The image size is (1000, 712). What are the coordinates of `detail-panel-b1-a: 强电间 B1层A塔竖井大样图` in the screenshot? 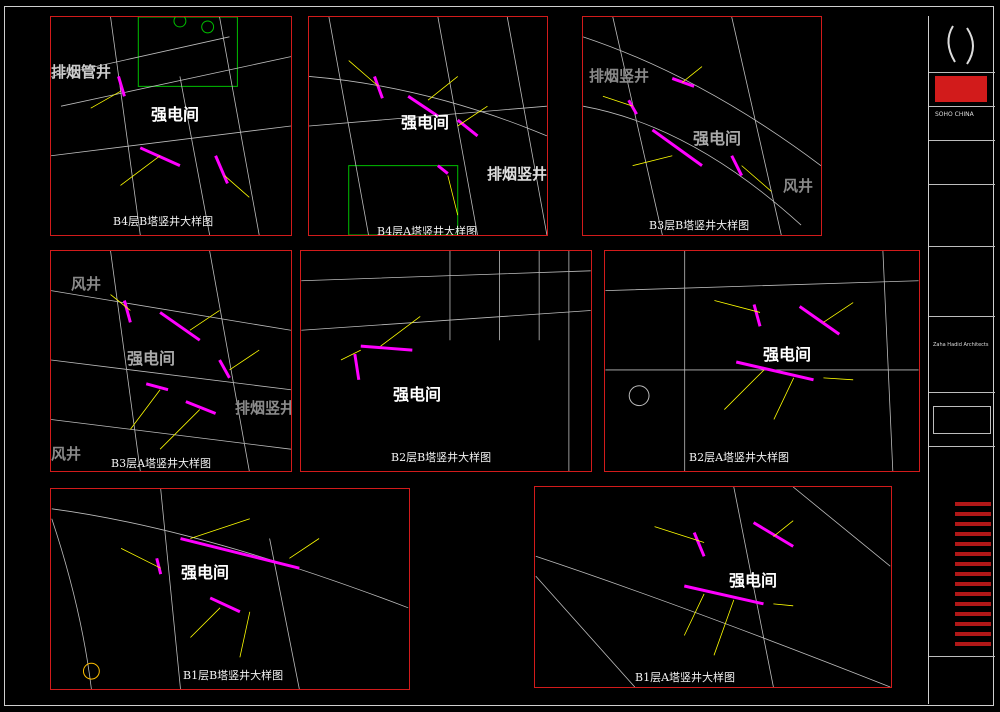 It's located at (713, 587).